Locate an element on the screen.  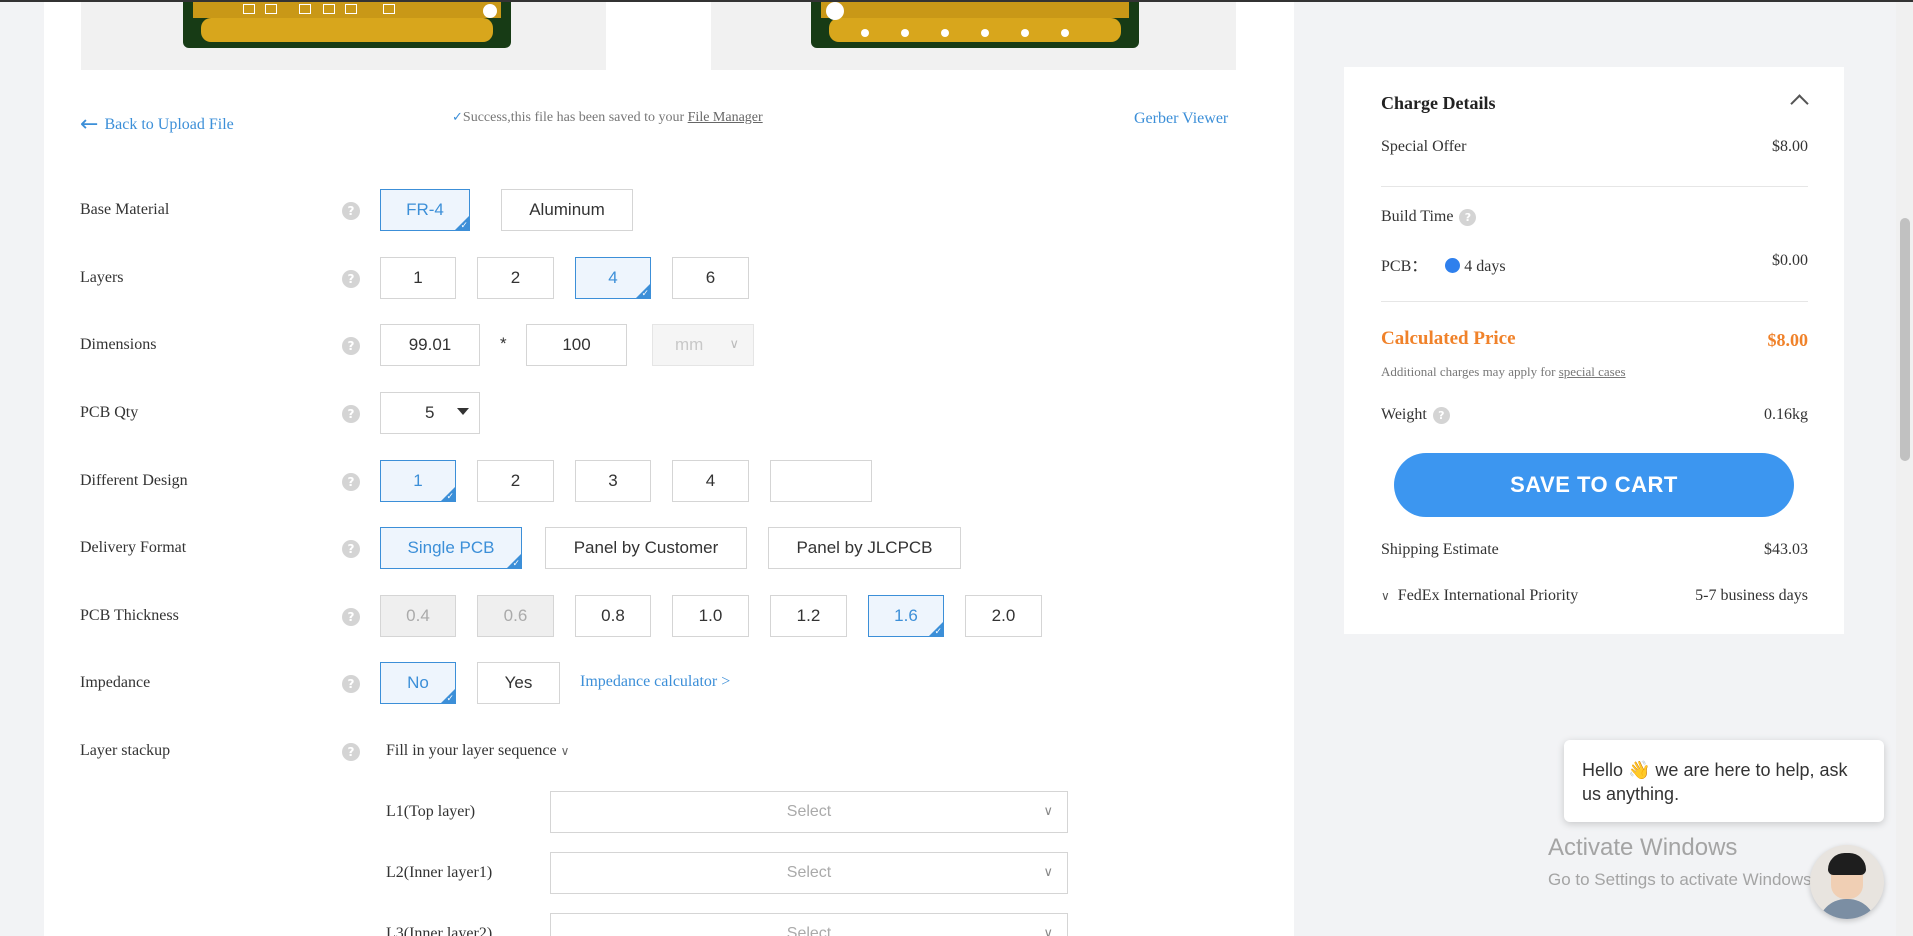
pcb-qty-select: 5 is located at coordinates (430, 413).